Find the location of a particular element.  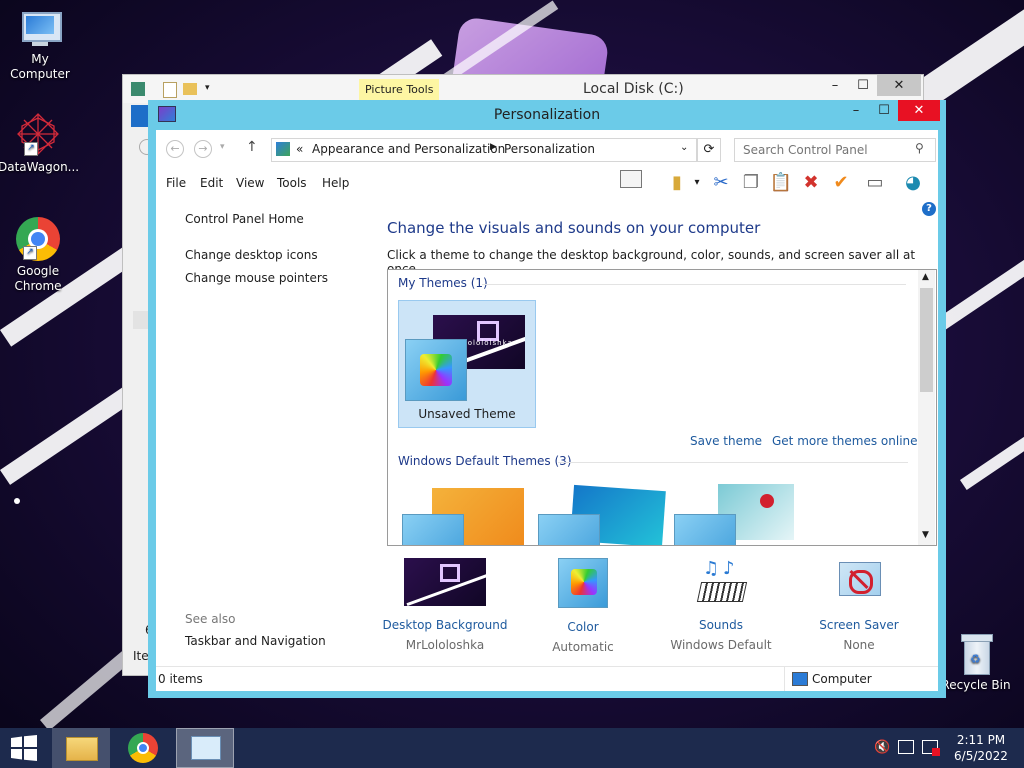

breadcrumb-appearance: Appearance and Personalization is located at coordinates (408, 149).